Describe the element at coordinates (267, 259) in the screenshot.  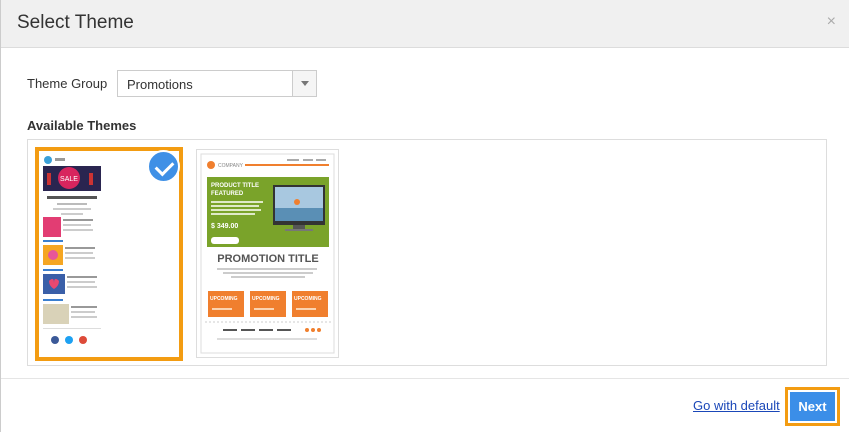
I see `theme-2-promo-title: PROMOTION TITLE` at that location.